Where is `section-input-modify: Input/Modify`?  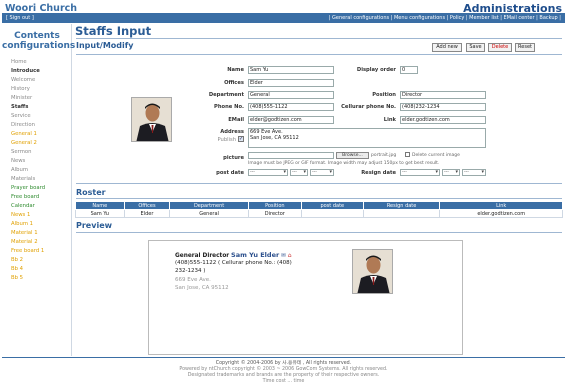
section-input-modify: Input/Modify is located at coordinates (105, 45).